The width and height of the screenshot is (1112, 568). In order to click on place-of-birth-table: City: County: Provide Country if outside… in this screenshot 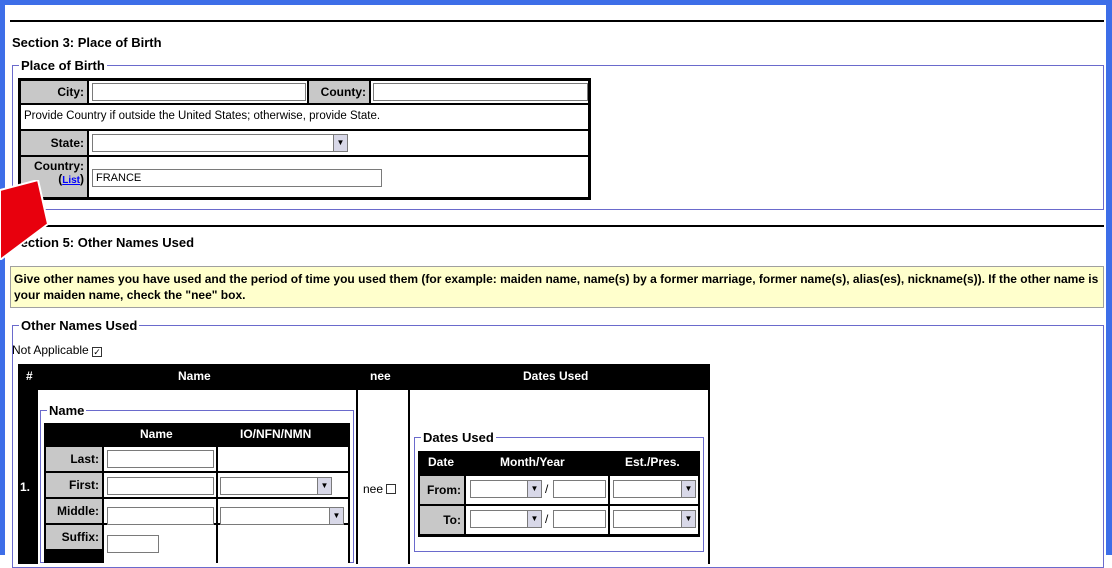, I will do `click(304, 139)`.